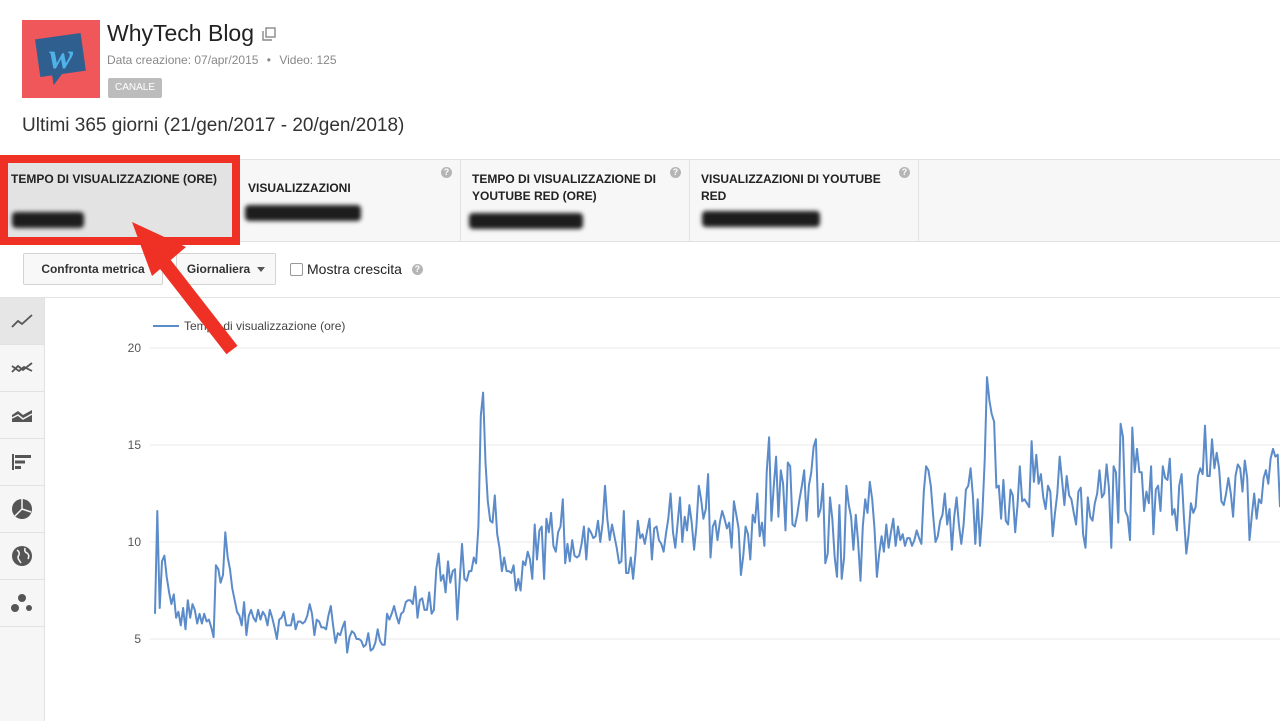  I want to click on legend-label: Tempo di visualizzazione (ore), so click(264, 326).